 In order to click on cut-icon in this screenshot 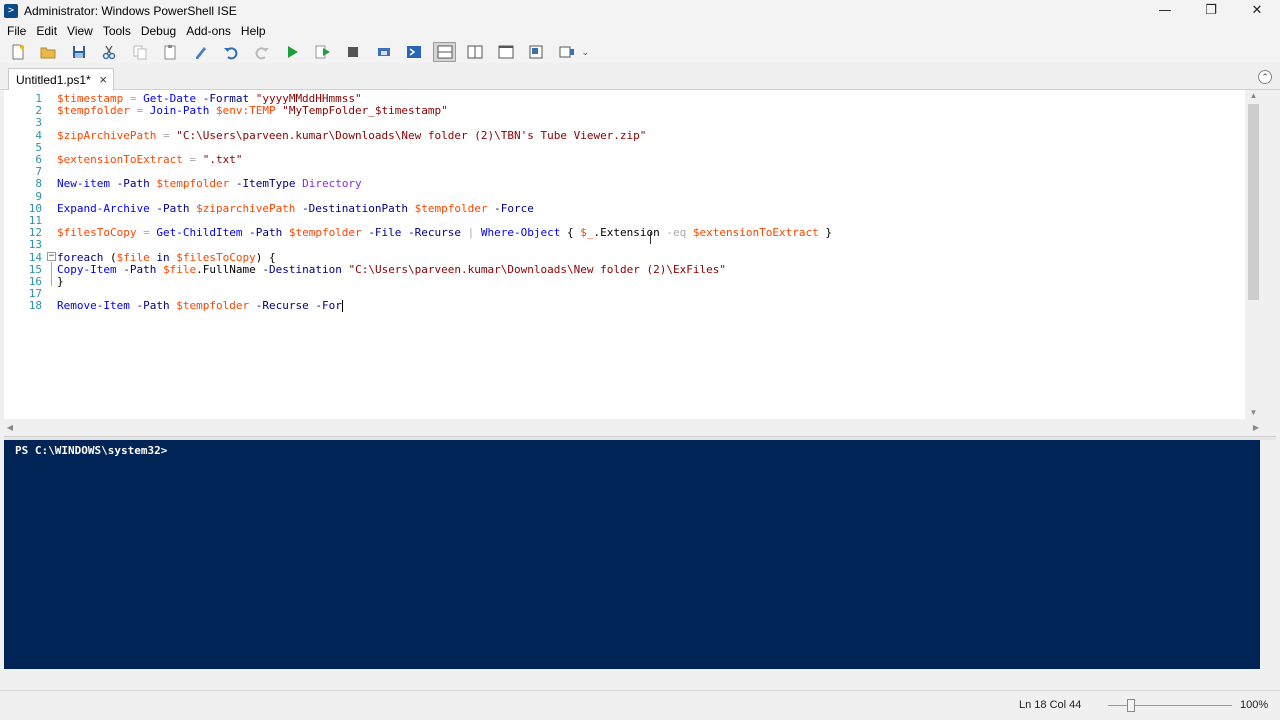, I will do `click(109, 52)`.